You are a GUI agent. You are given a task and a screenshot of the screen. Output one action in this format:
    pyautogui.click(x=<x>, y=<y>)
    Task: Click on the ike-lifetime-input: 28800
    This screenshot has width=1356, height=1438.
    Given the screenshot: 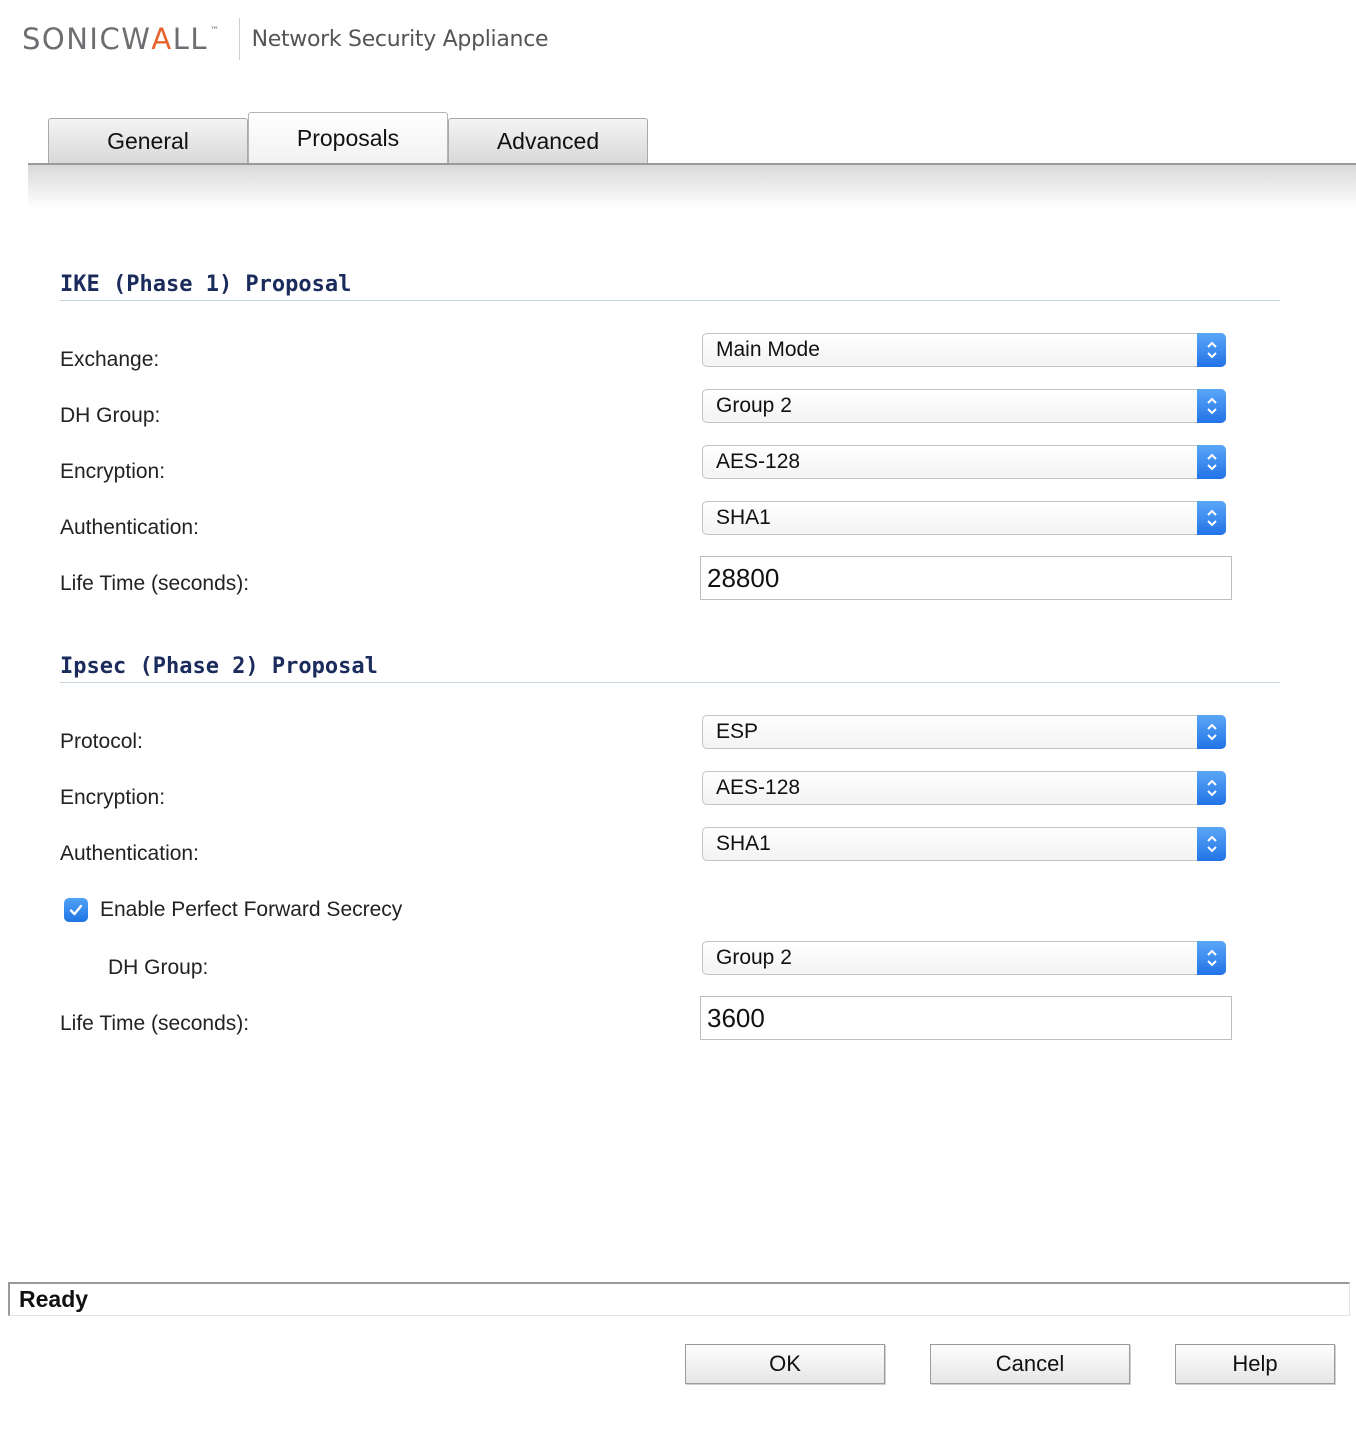 What is the action you would take?
    pyautogui.click(x=966, y=578)
    